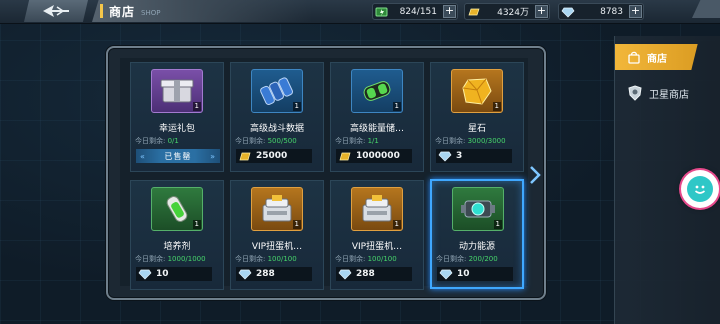 This screenshot has width=720, height=324. Describe the element at coordinates (377, 91) in the screenshot. I see `energy-cell-icon: 1` at that location.